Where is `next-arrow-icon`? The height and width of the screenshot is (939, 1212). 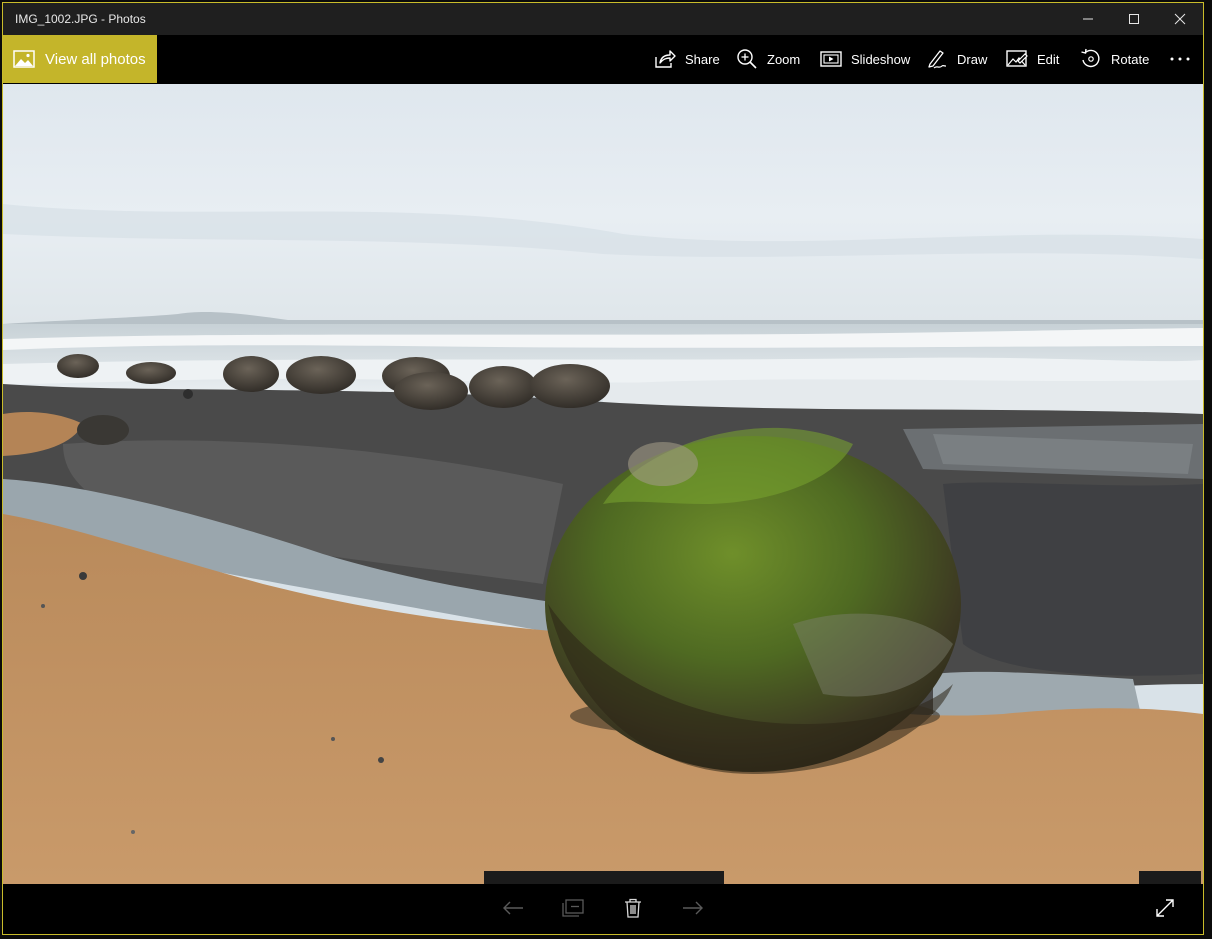
next-arrow-icon is located at coordinates (693, 908).